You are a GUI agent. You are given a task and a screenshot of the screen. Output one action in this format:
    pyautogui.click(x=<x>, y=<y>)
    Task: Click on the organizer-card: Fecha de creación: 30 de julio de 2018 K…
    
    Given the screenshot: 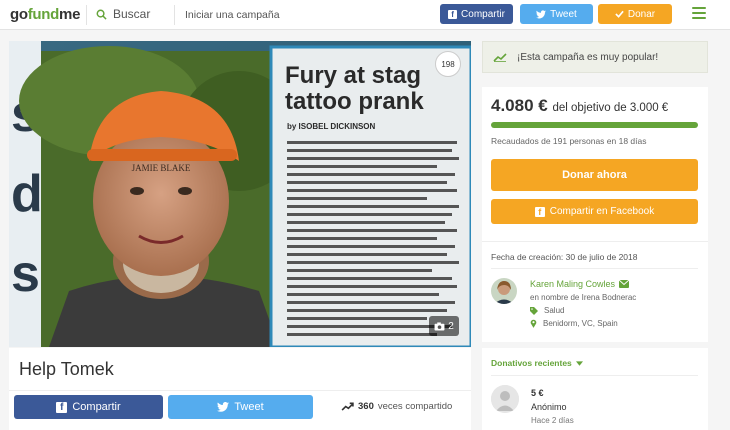 What is the action you would take?
    pyautogui.click(x=595, y=291)
    